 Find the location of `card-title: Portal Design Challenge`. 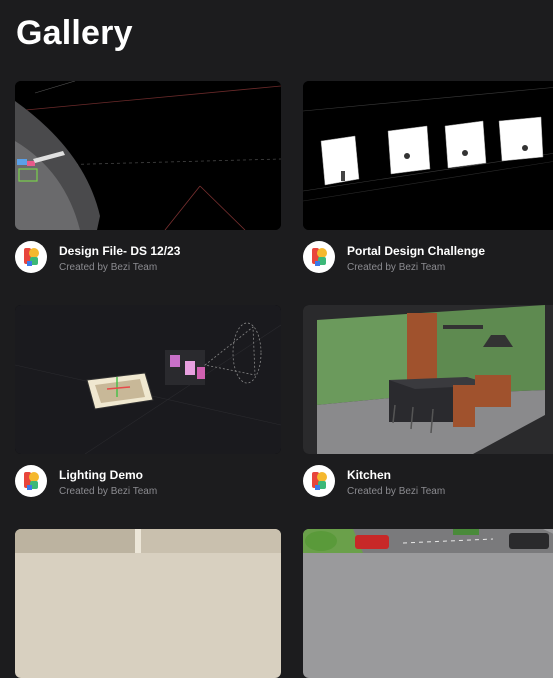

card-title: Portal Design Challenge is located at coordinates (416, 251).